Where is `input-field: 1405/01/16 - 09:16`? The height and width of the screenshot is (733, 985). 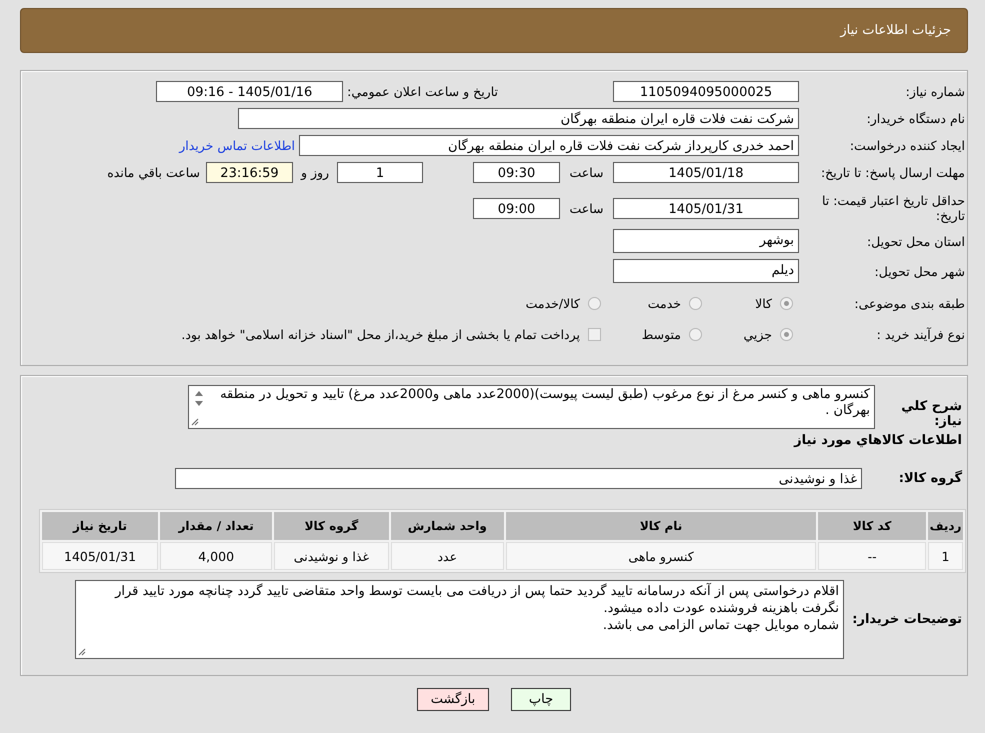 input-field: 1405/01/16 - 09:16 is located at coordinates (250, 91).